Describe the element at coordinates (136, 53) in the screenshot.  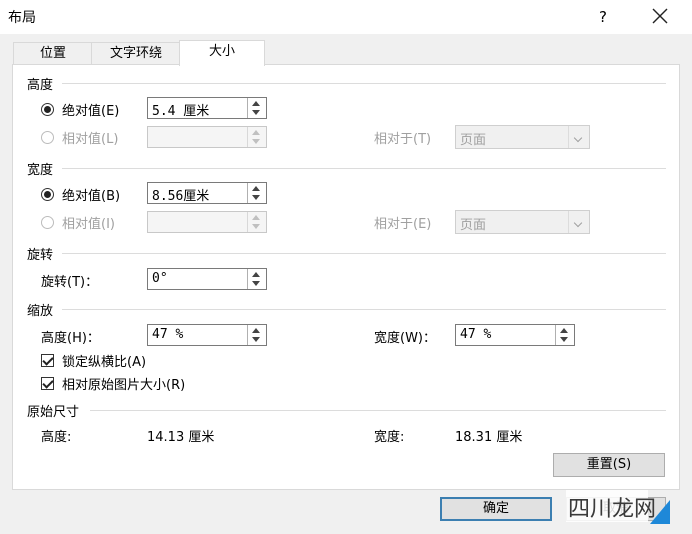
I see `tab-text-wrapping: 文字环绕` at that location.